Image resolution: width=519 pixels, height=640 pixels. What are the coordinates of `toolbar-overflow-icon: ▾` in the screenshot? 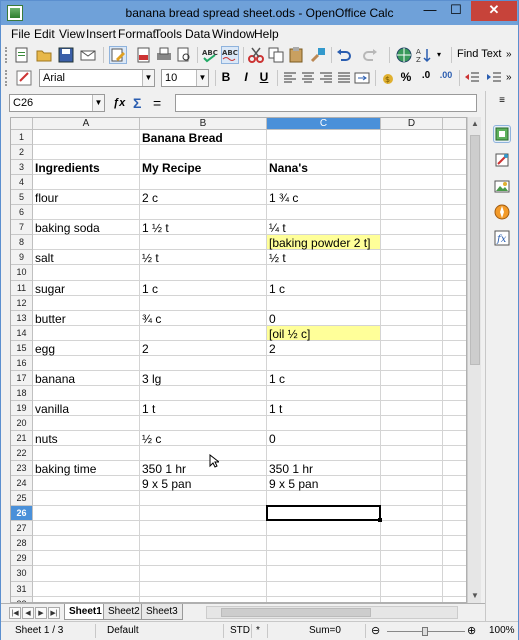 It's located at (441, 55).